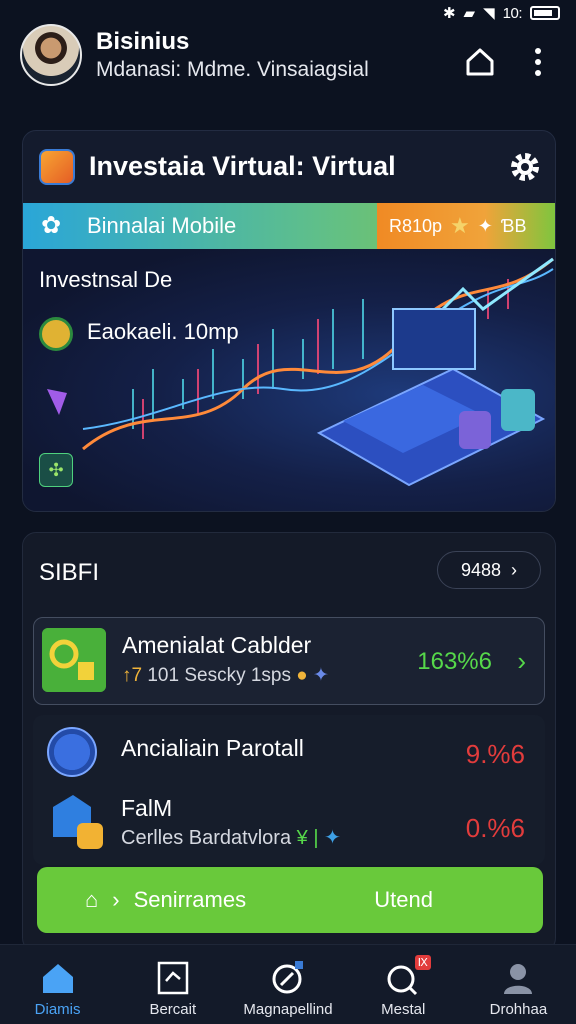 This screenshot has width=576, height=1024. Describe the element at coordinates (190, 899) in the screenshot. I see `cta-left-label: Senirrames` at that location.